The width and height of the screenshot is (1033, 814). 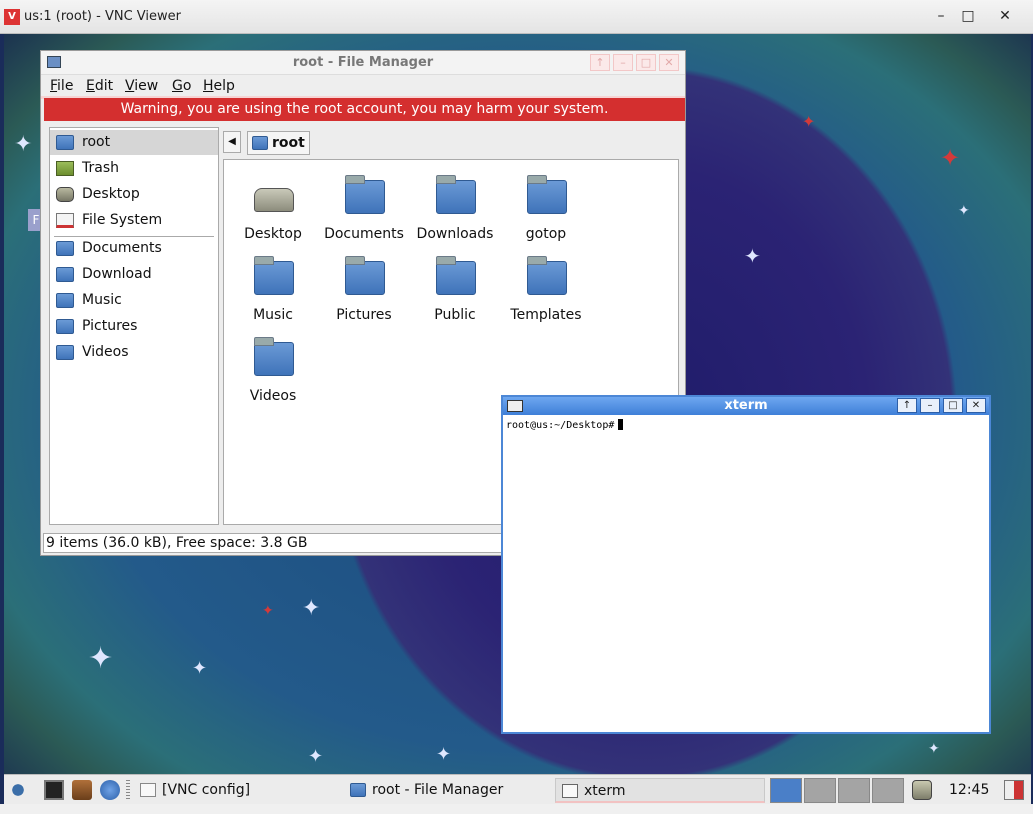 I want to click on tools-launcher-icon, so click(x=82, y=790).